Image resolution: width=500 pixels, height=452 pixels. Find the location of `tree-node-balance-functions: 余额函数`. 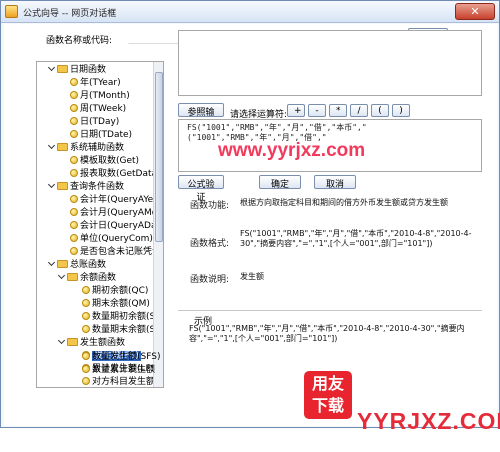

tree-node-balance-functions: 余额函数 is located at coordinates (87, 277).